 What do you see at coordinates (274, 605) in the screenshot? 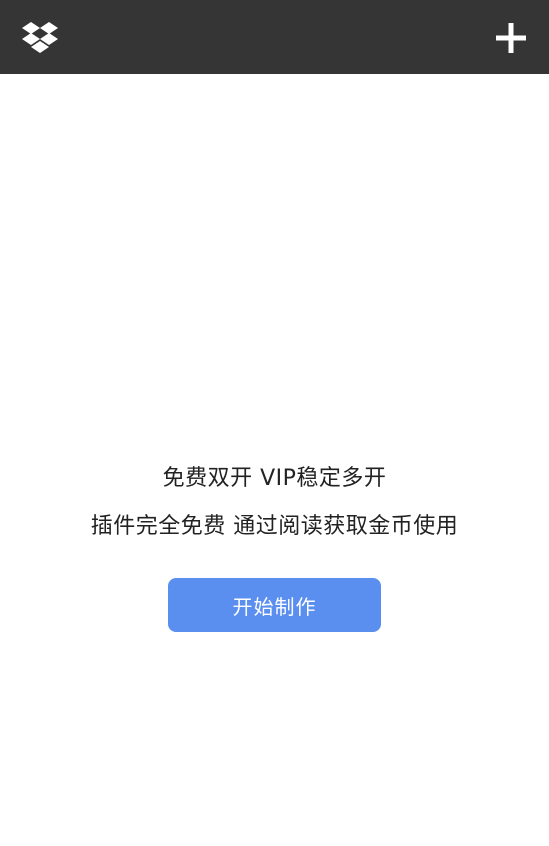
I see `start-making-button: 开始制作` at bounding box center [274, 605].